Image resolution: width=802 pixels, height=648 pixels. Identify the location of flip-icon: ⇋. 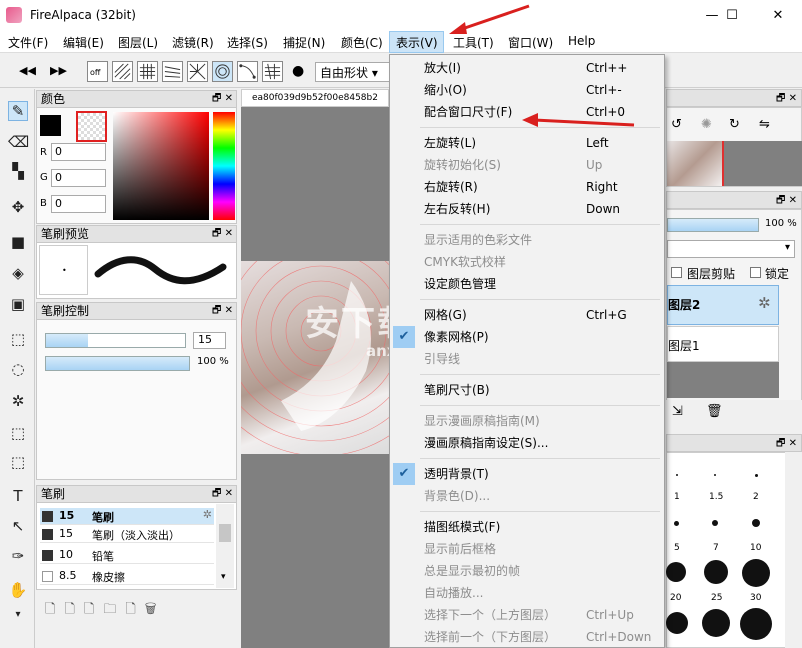
(764, 124).